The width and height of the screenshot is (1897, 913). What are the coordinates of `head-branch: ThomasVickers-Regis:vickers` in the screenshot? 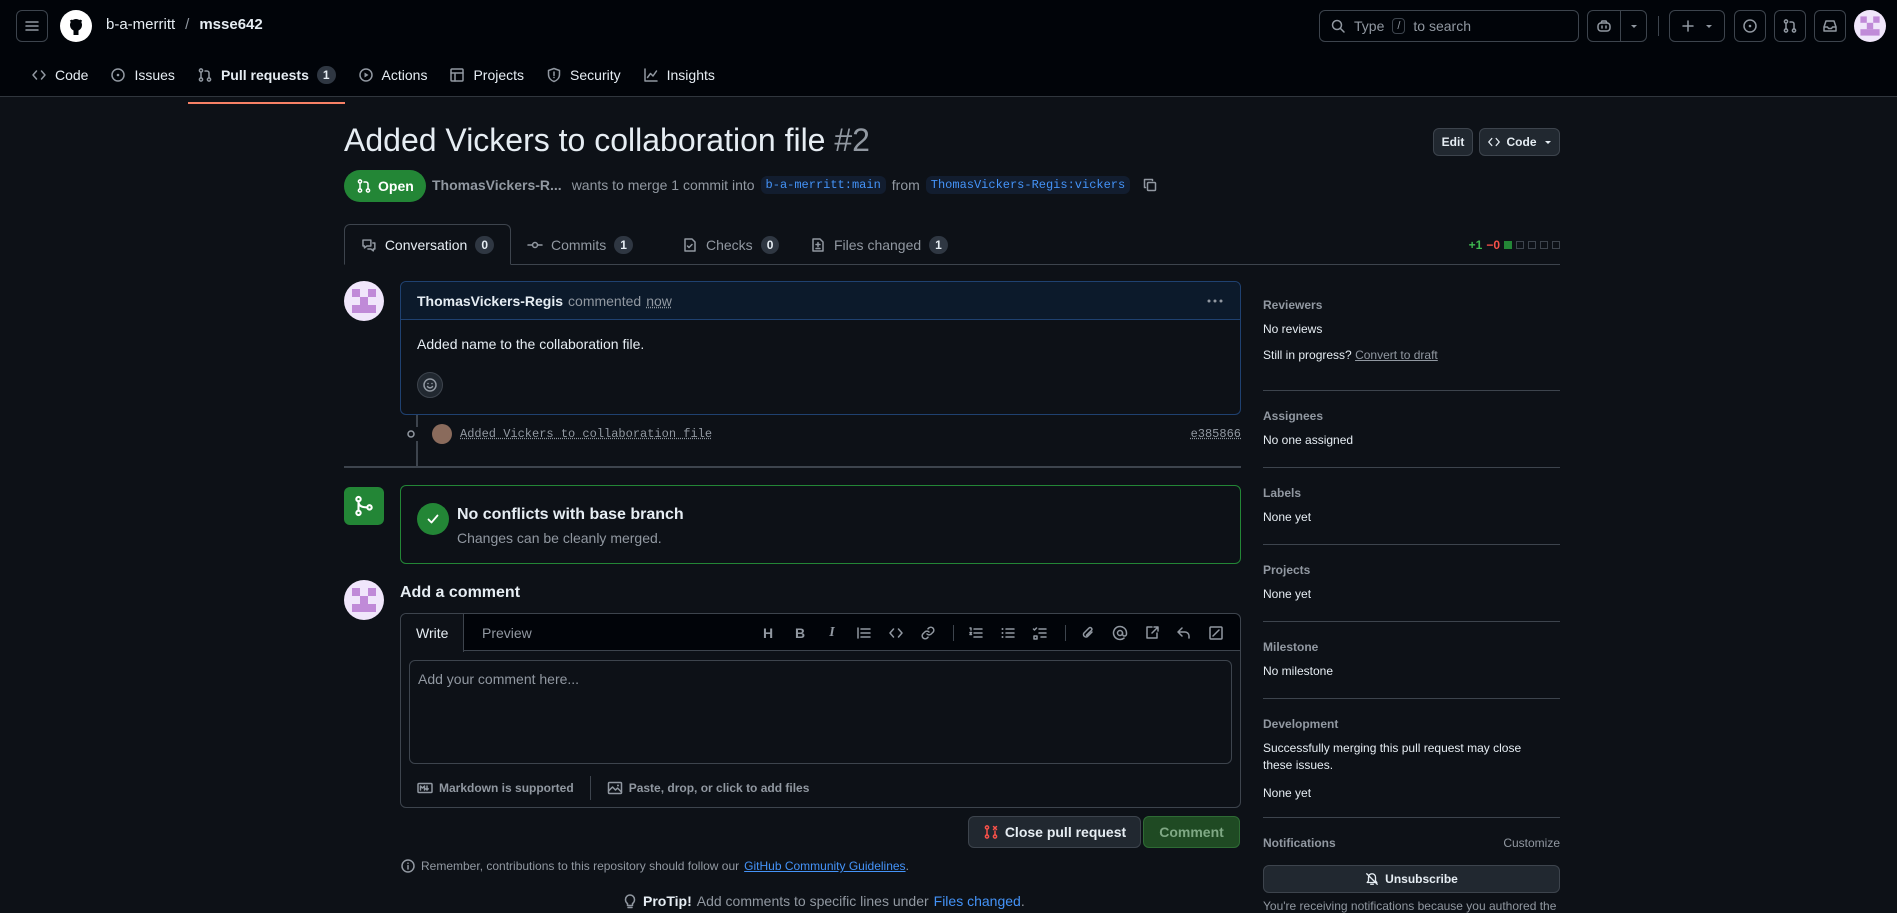 It's located at (1028, 185).